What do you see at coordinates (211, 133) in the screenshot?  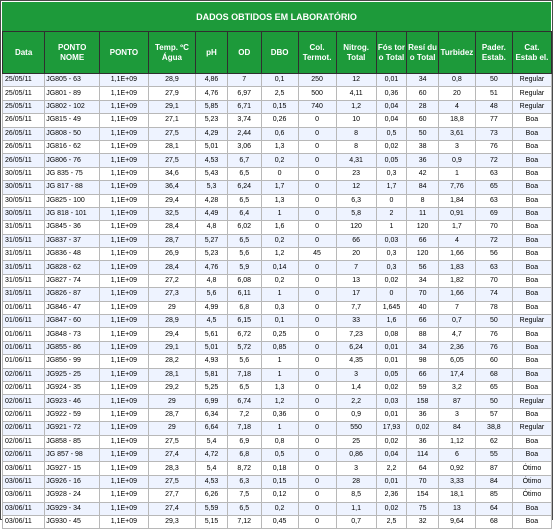 I see `table-cell: 4,29` at bounding box center [211, 133].